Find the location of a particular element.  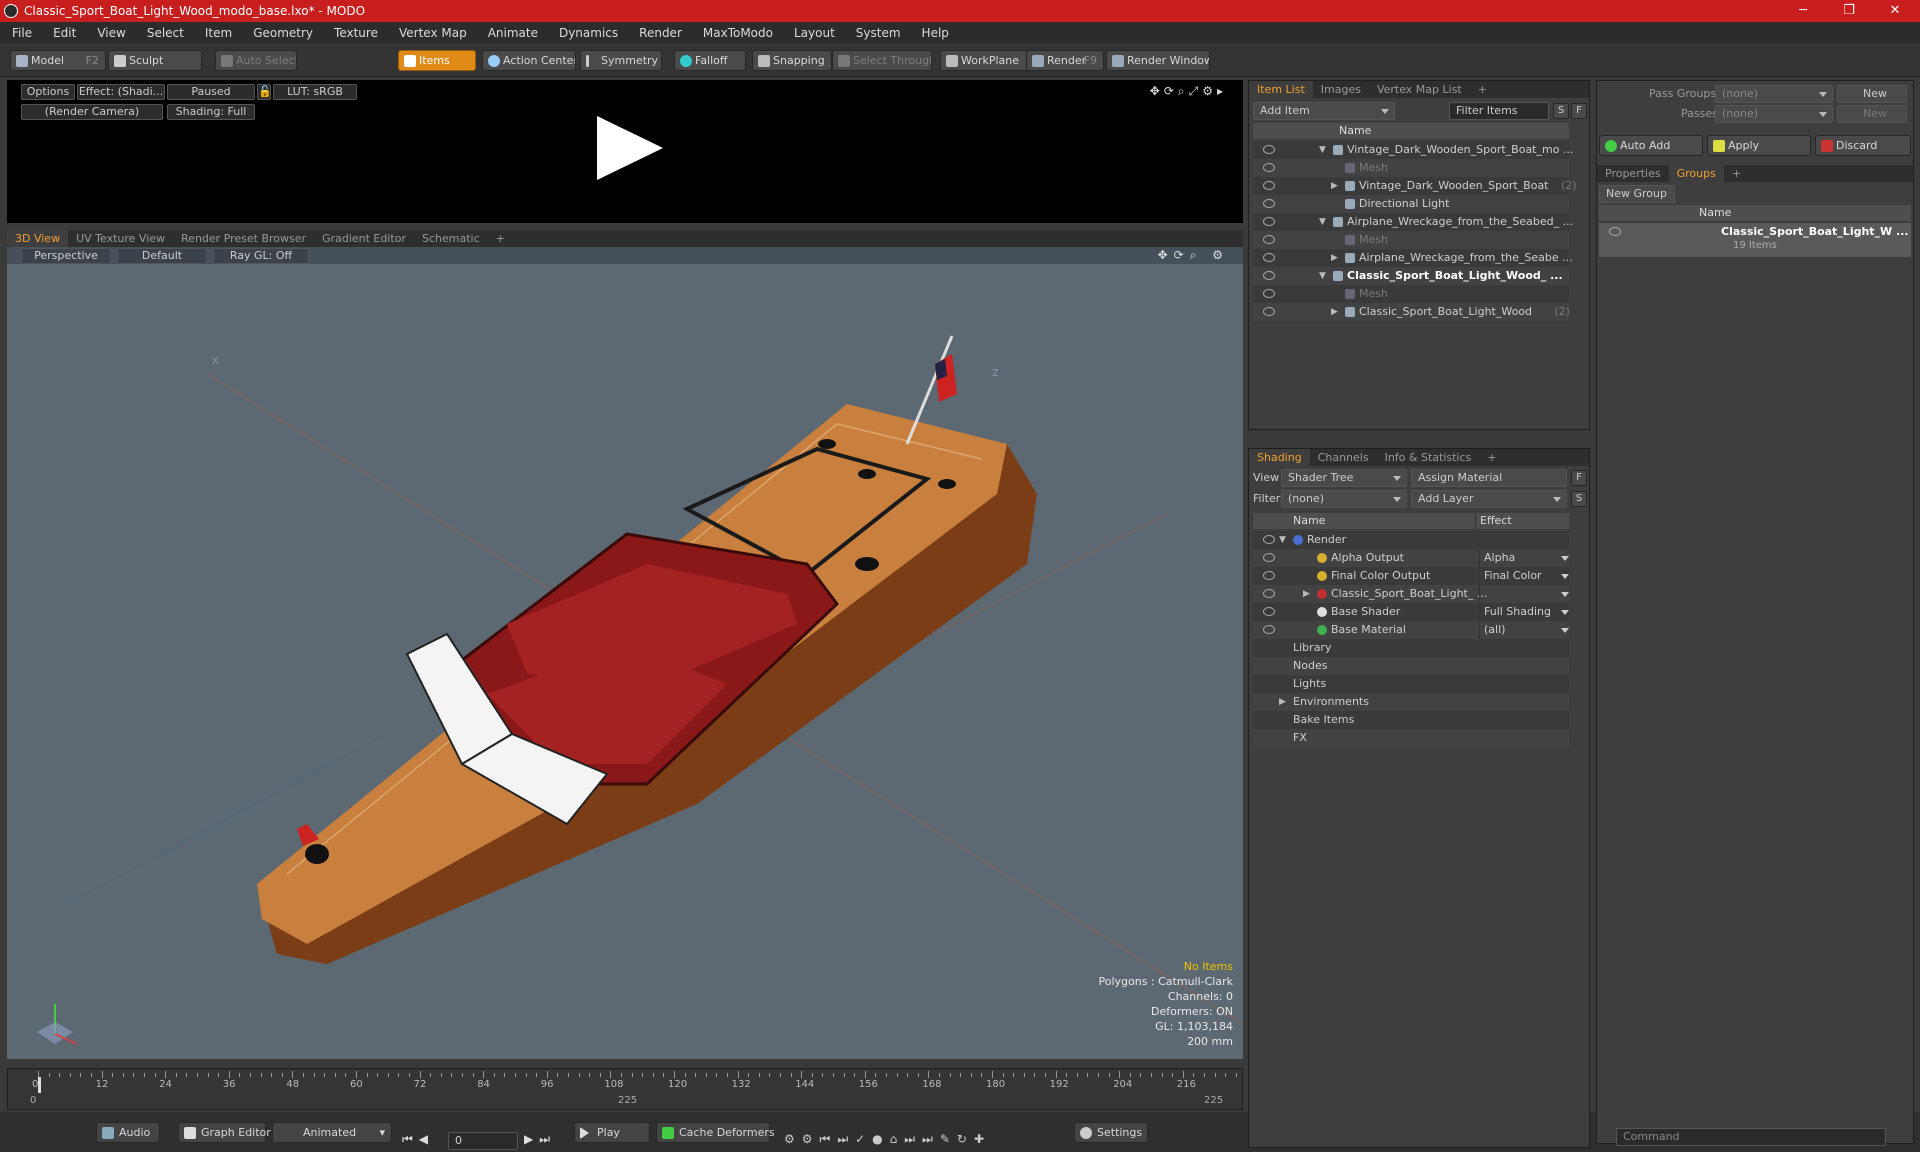

preview-options-button: Options is located at coordinates (48, 92).